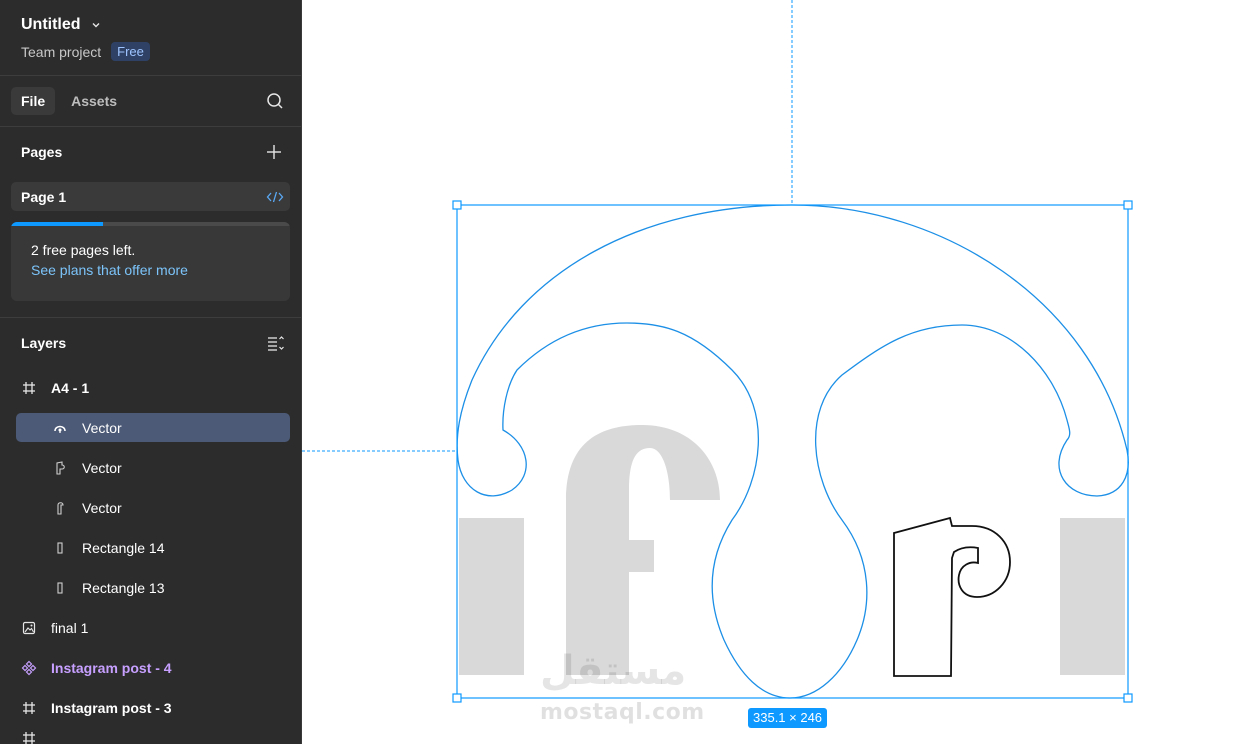 The width and height of the screenshot is (1233, 744). What do you see at coordinates (952, 596) in the screenshot?
I see `letter-p-outline` at bounding box center [952, 596].